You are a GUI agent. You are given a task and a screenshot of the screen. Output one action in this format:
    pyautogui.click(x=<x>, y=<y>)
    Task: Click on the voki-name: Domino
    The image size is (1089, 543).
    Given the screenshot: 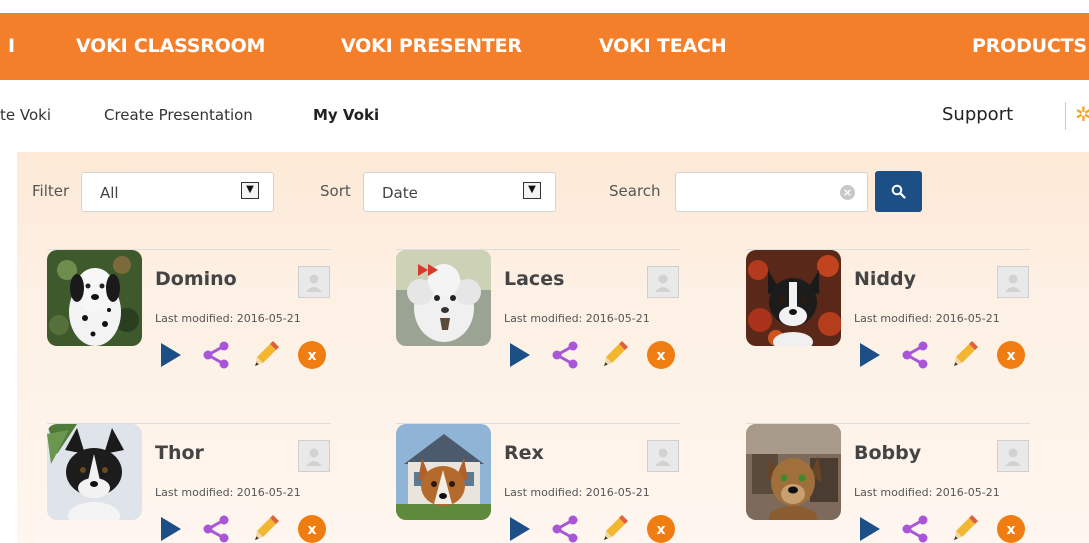 What is the action you would take?
    pyautogui.click(x=196, y=279)
    